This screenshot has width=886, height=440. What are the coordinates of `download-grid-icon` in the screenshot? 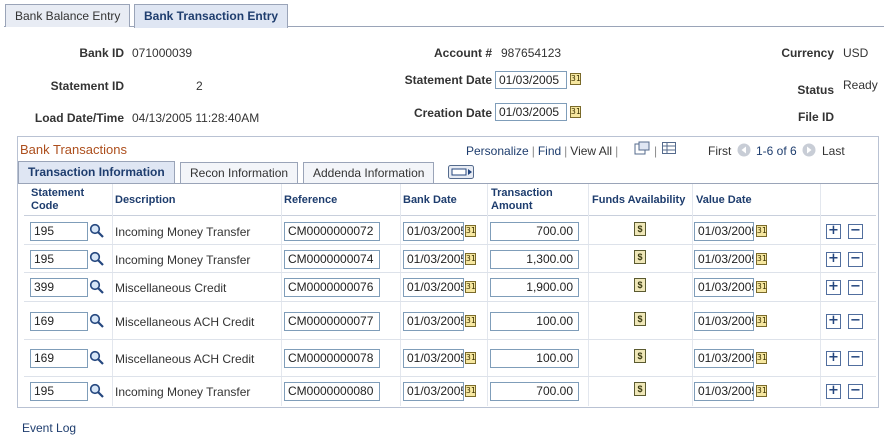 It's located at (669, 148).